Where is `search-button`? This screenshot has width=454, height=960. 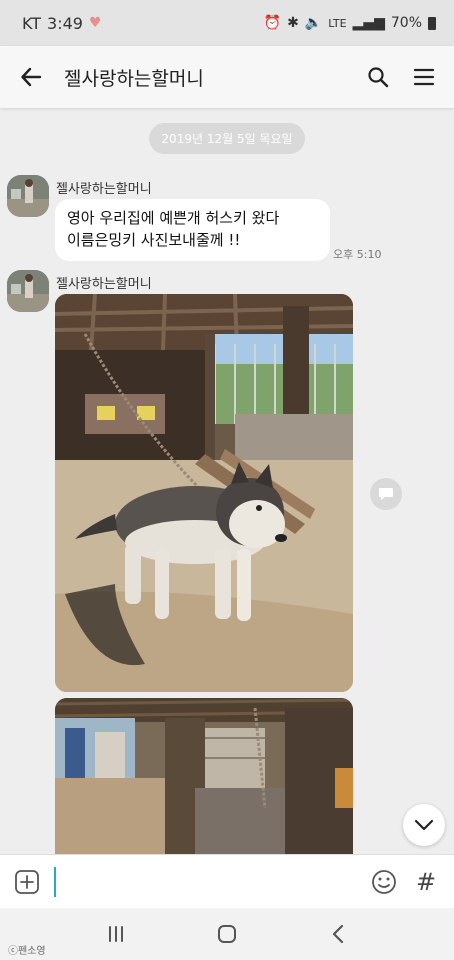 search-button is located at coordinates (378, 77).